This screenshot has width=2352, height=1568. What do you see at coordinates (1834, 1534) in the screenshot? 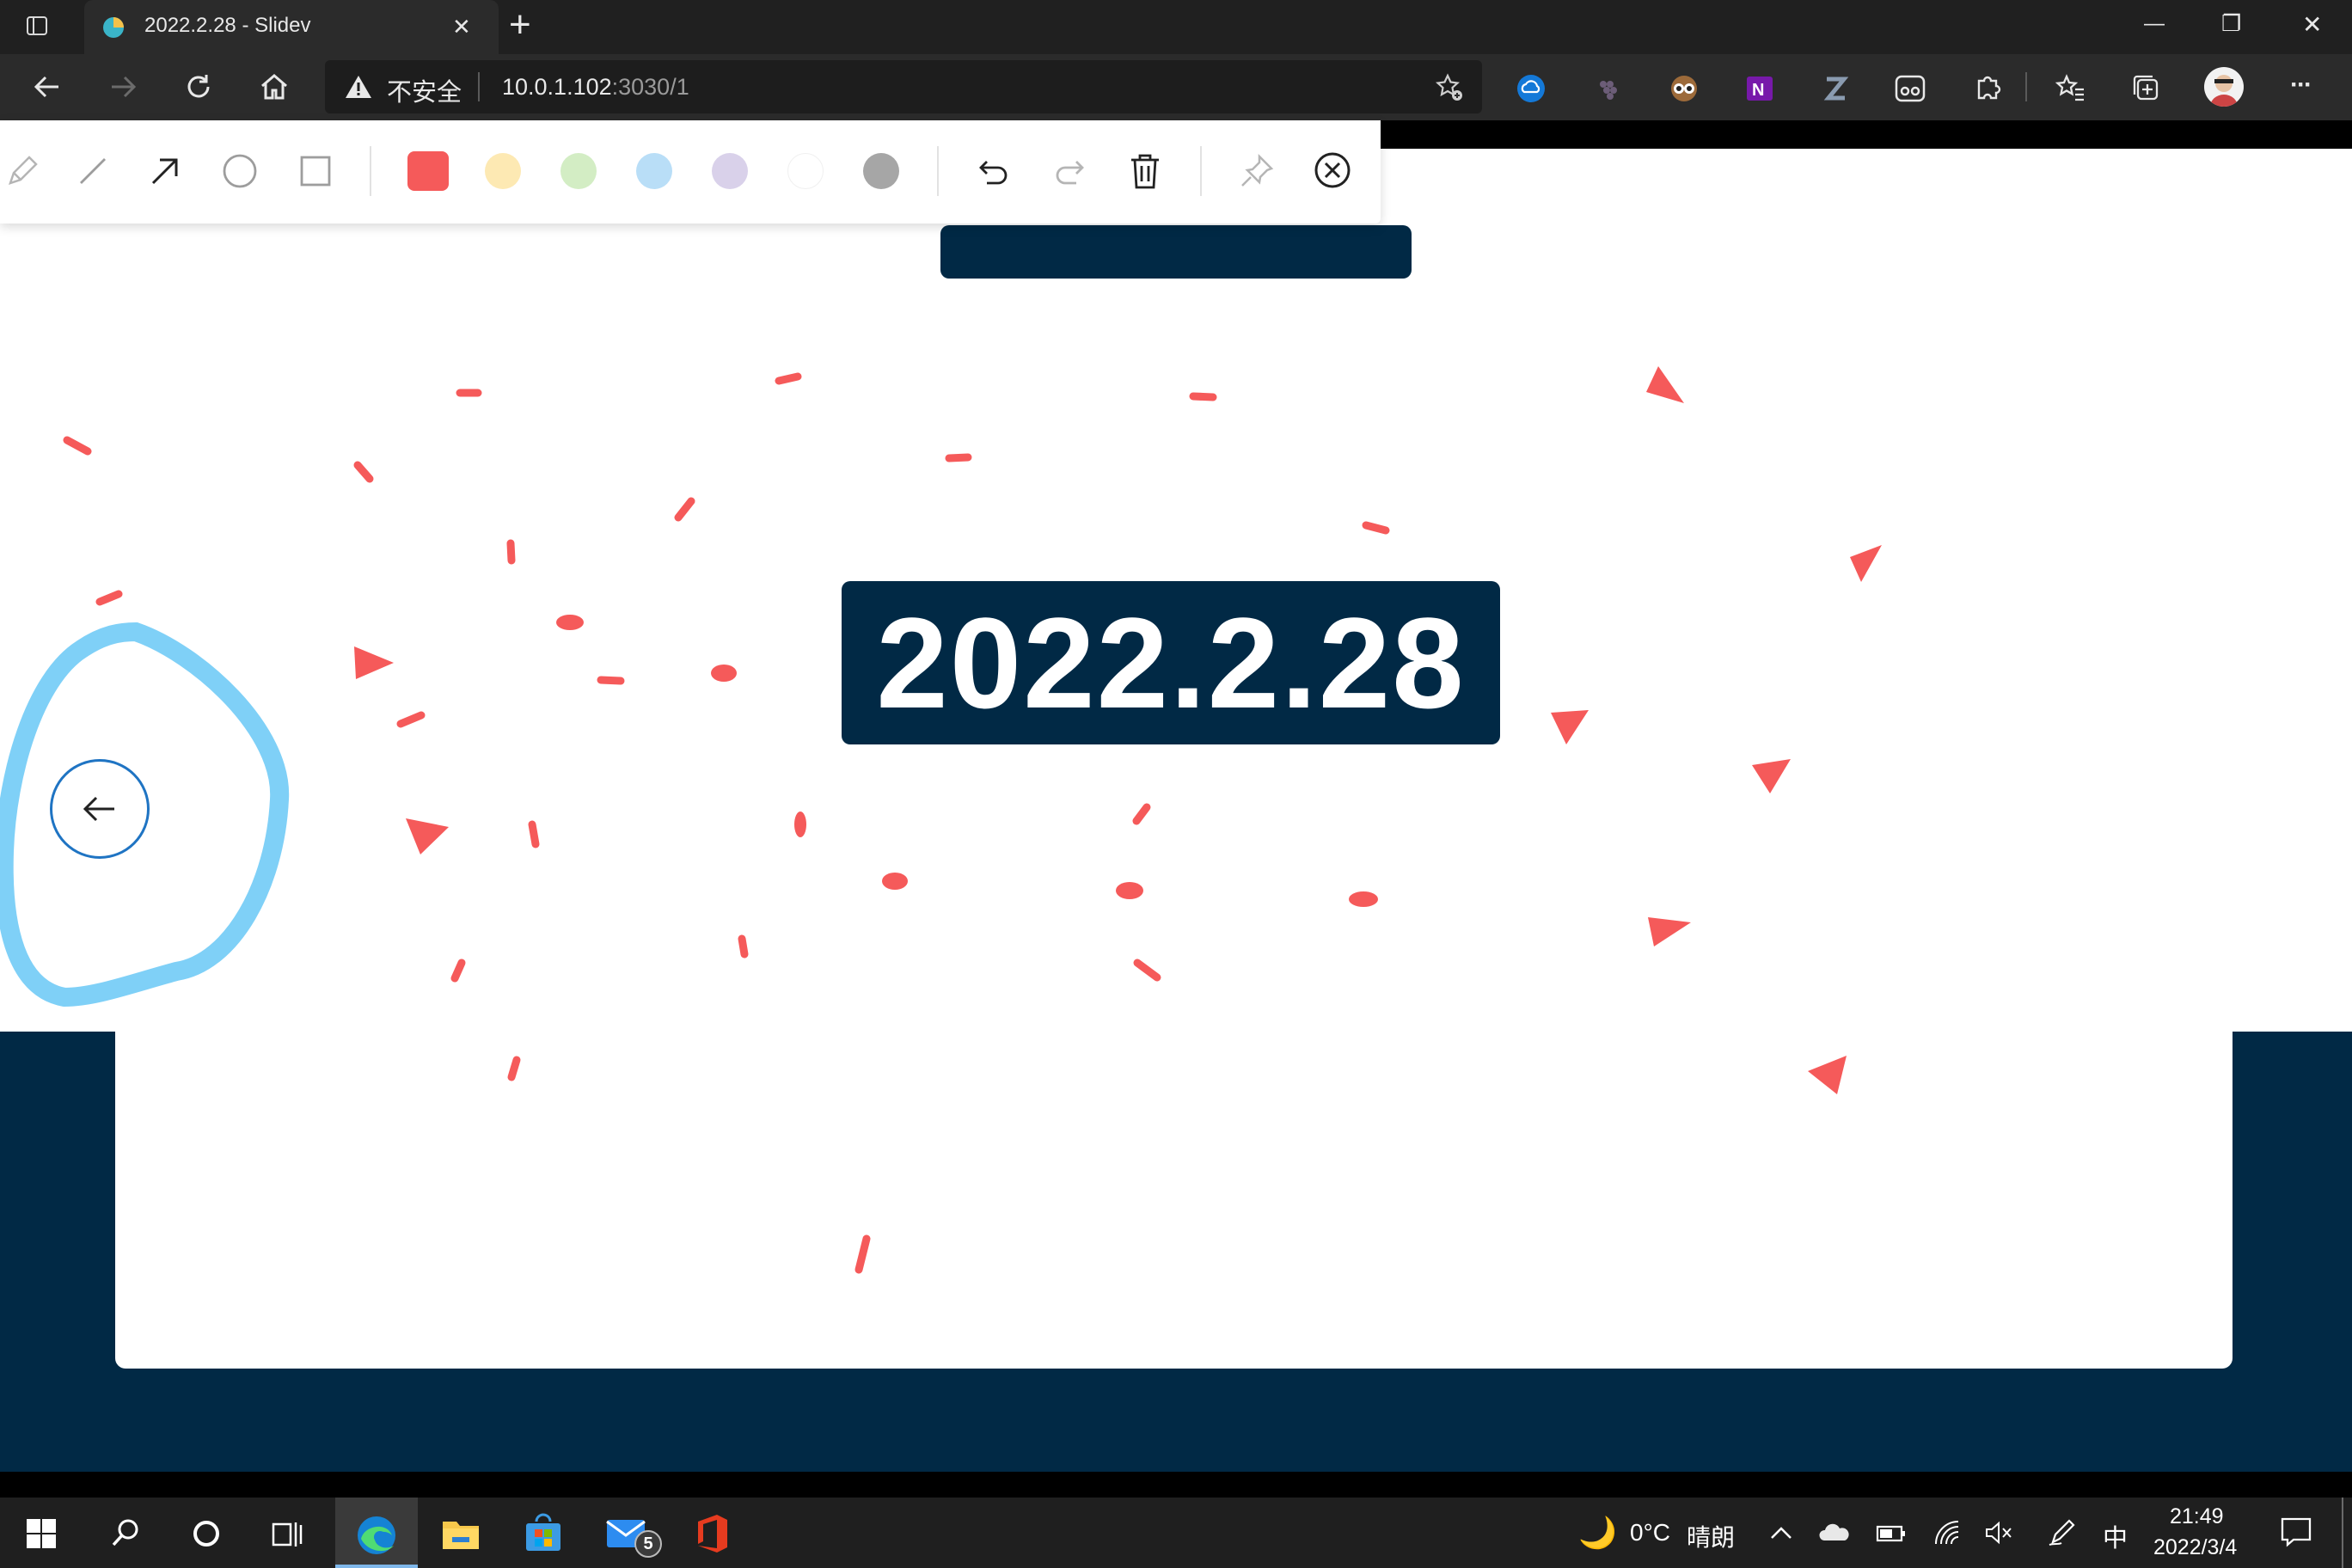
I see `onedrive-cloud-icon` at bounding box center [1834, 1534].